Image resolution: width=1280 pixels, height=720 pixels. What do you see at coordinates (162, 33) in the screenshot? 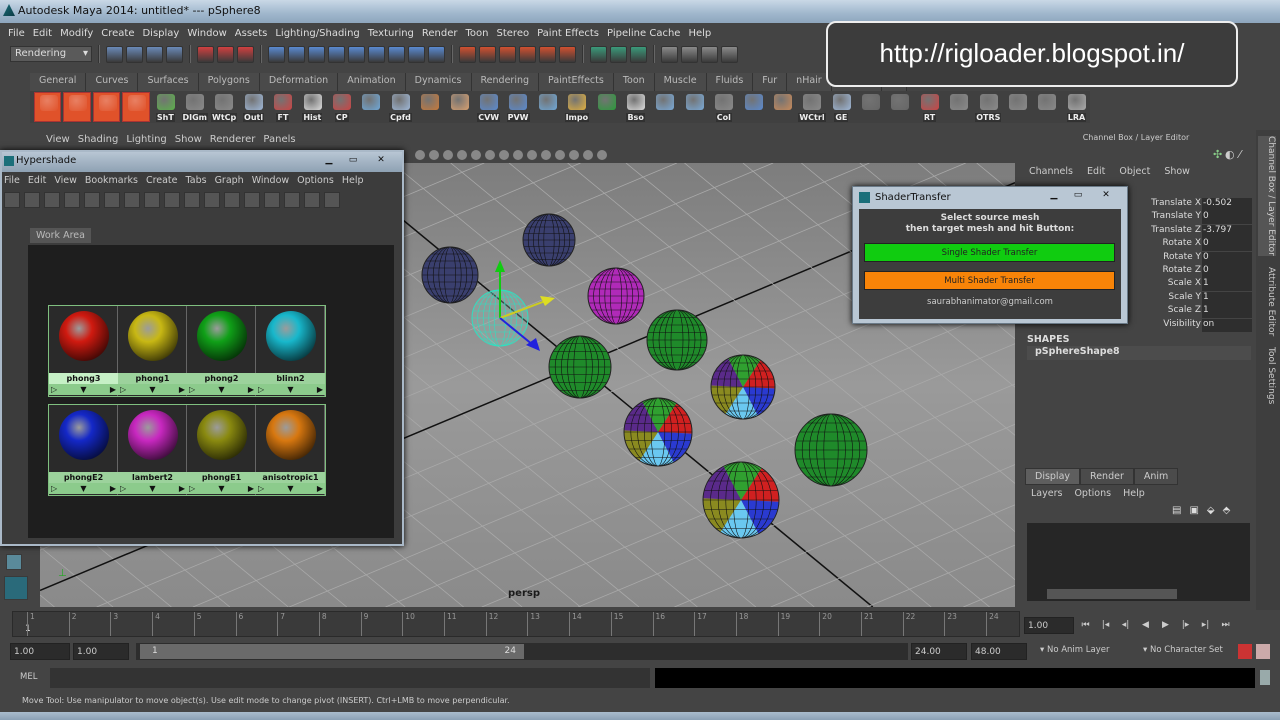
I see `menu-display: Display` at bounding box center [162, 33].